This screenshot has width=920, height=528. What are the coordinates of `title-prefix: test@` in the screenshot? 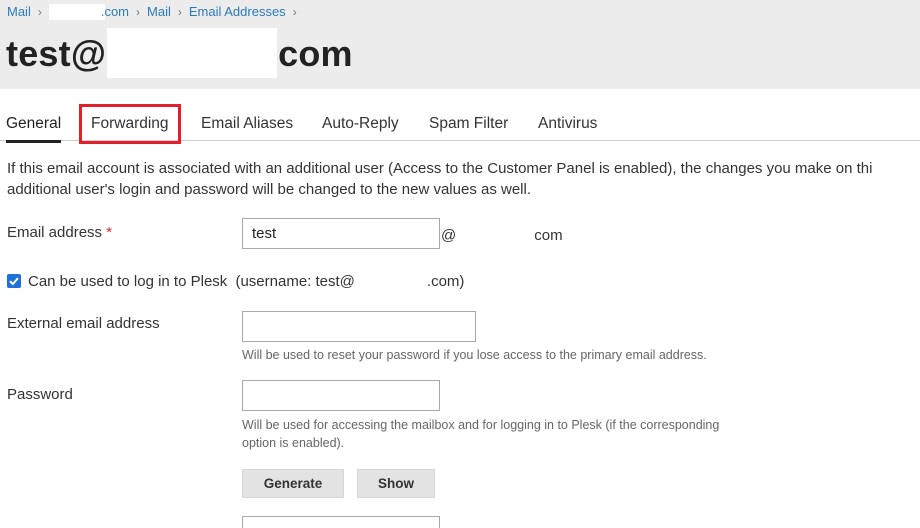 It's located at (56, 53).